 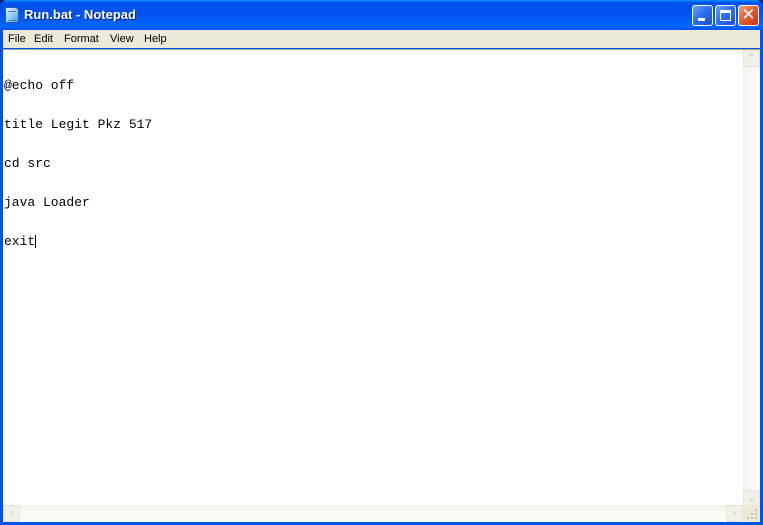 I want to click on text-line: cd src, so click(x=27, y=163).